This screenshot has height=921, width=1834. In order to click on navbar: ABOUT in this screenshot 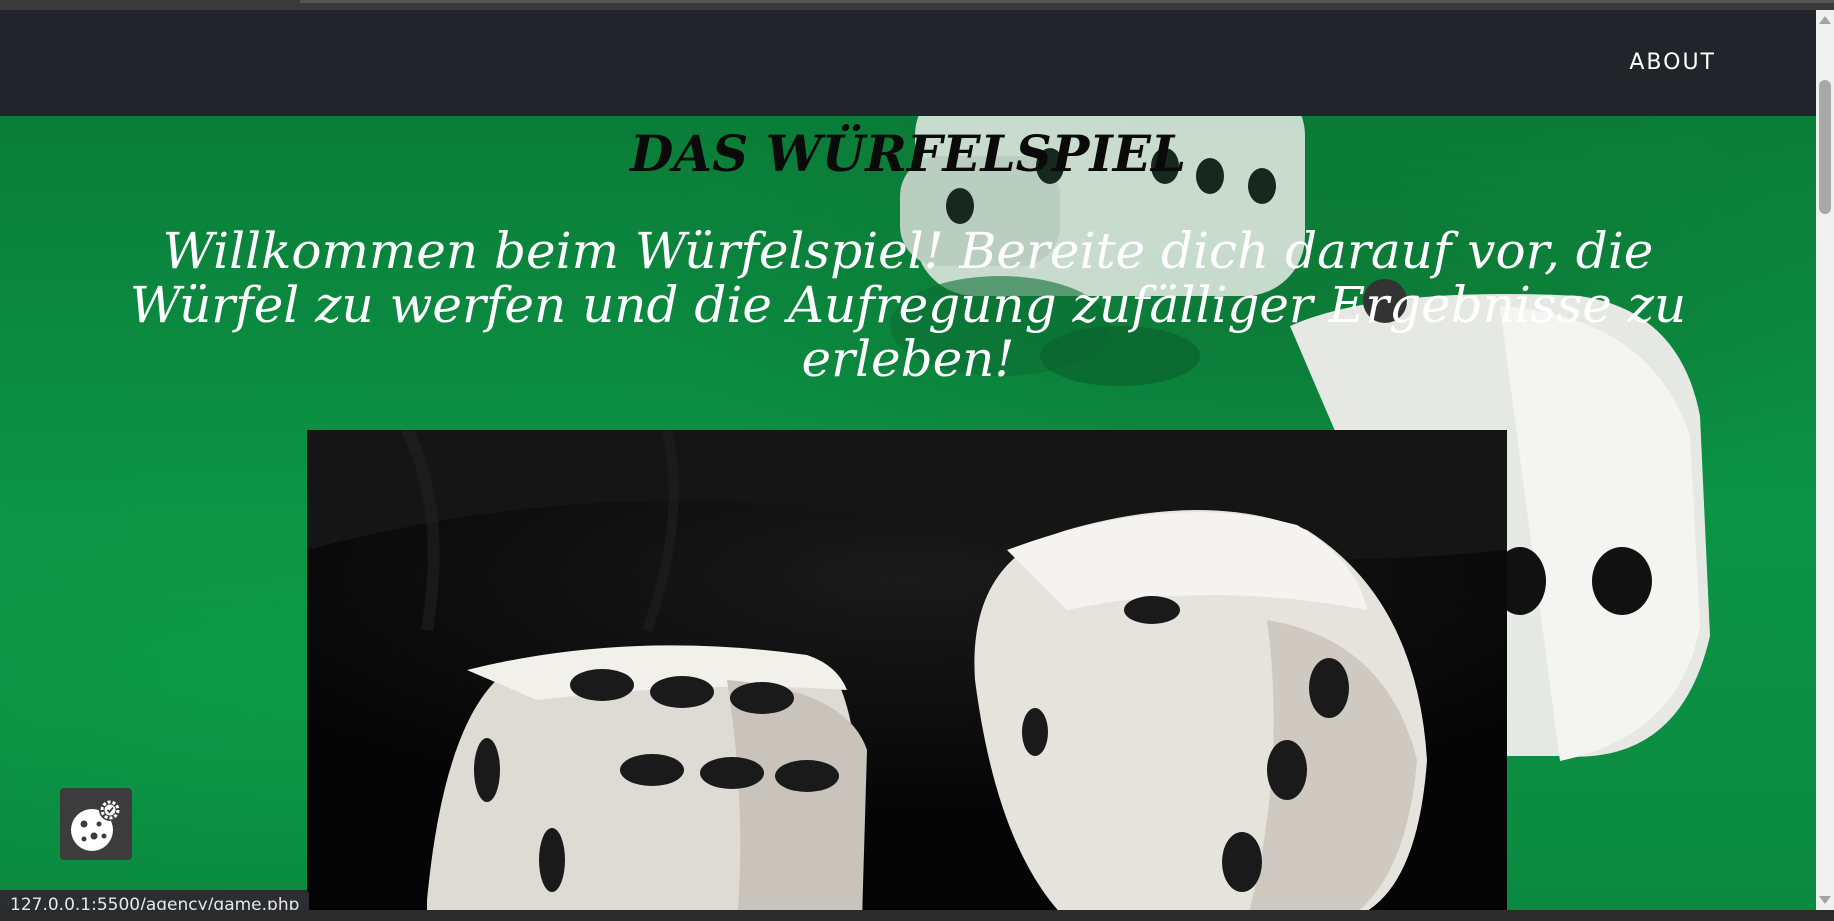, I will do `click(908, 63)`.